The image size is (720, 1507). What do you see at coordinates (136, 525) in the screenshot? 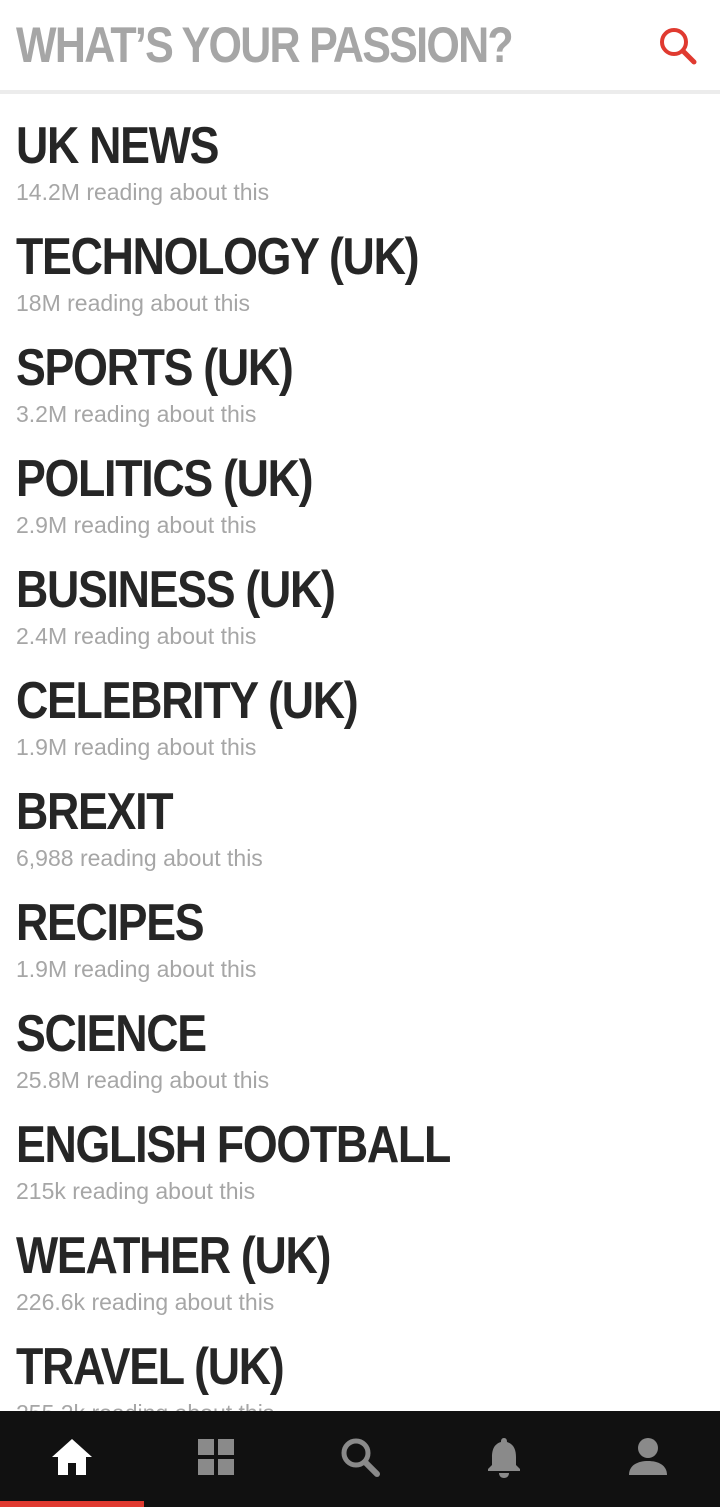
I see `topic-reader-count: 2.9M reading about this` at bounding box center [136, 525].